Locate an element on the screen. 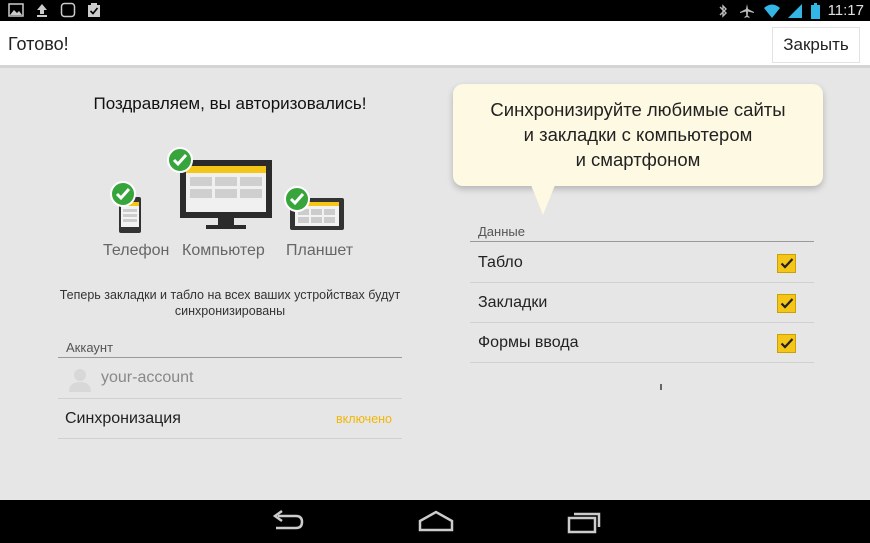 Image resolution: width=870 pixels, height=543 pixels. window-icon is located at coordinates (68, 10).